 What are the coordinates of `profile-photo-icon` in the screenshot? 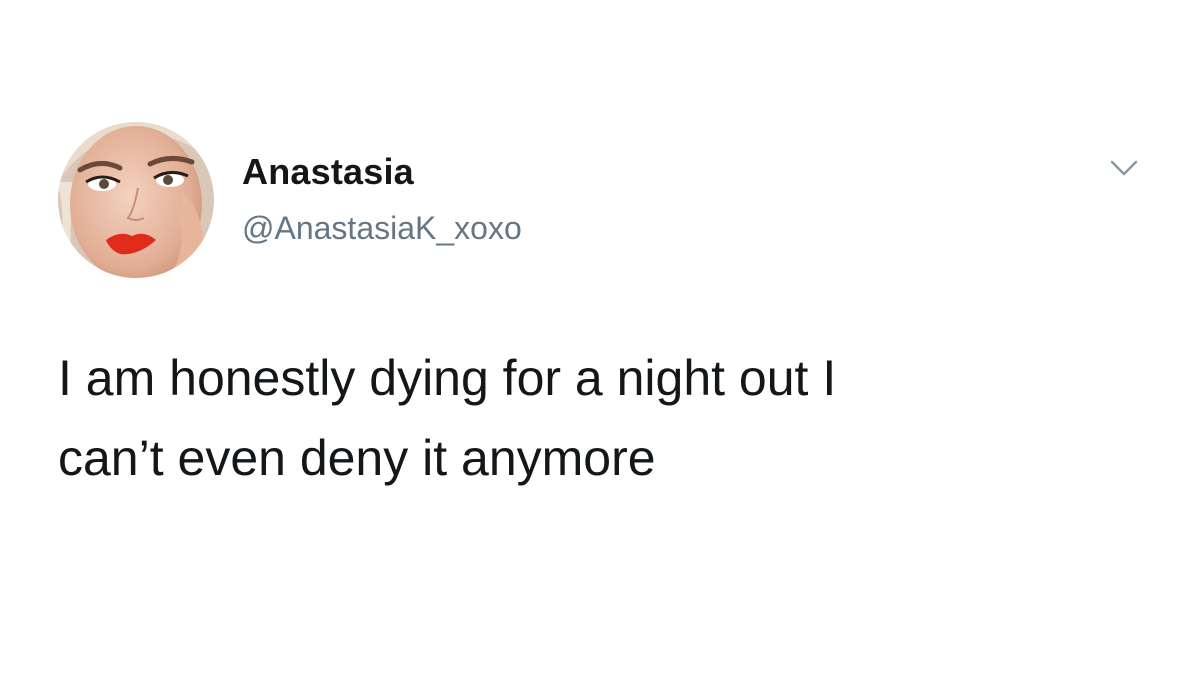 It's located at (136, 200).